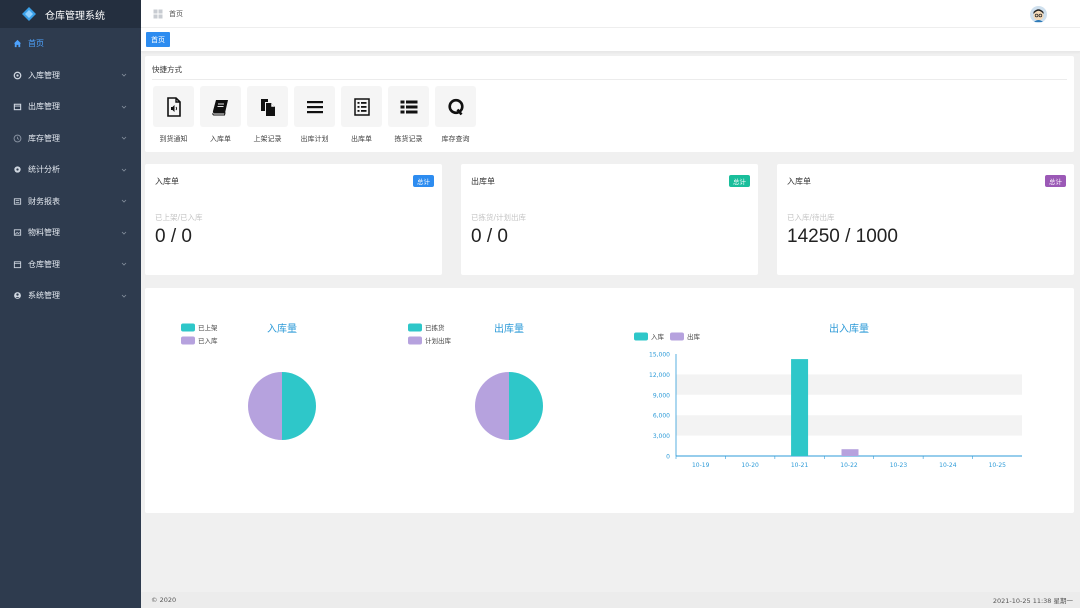 The height and width of the screenshot is (608, 1080). What do you see at coordinates (483, 181) in the screenshot?
I see `stat-title: 出库单` at bounding box center [483, 181].